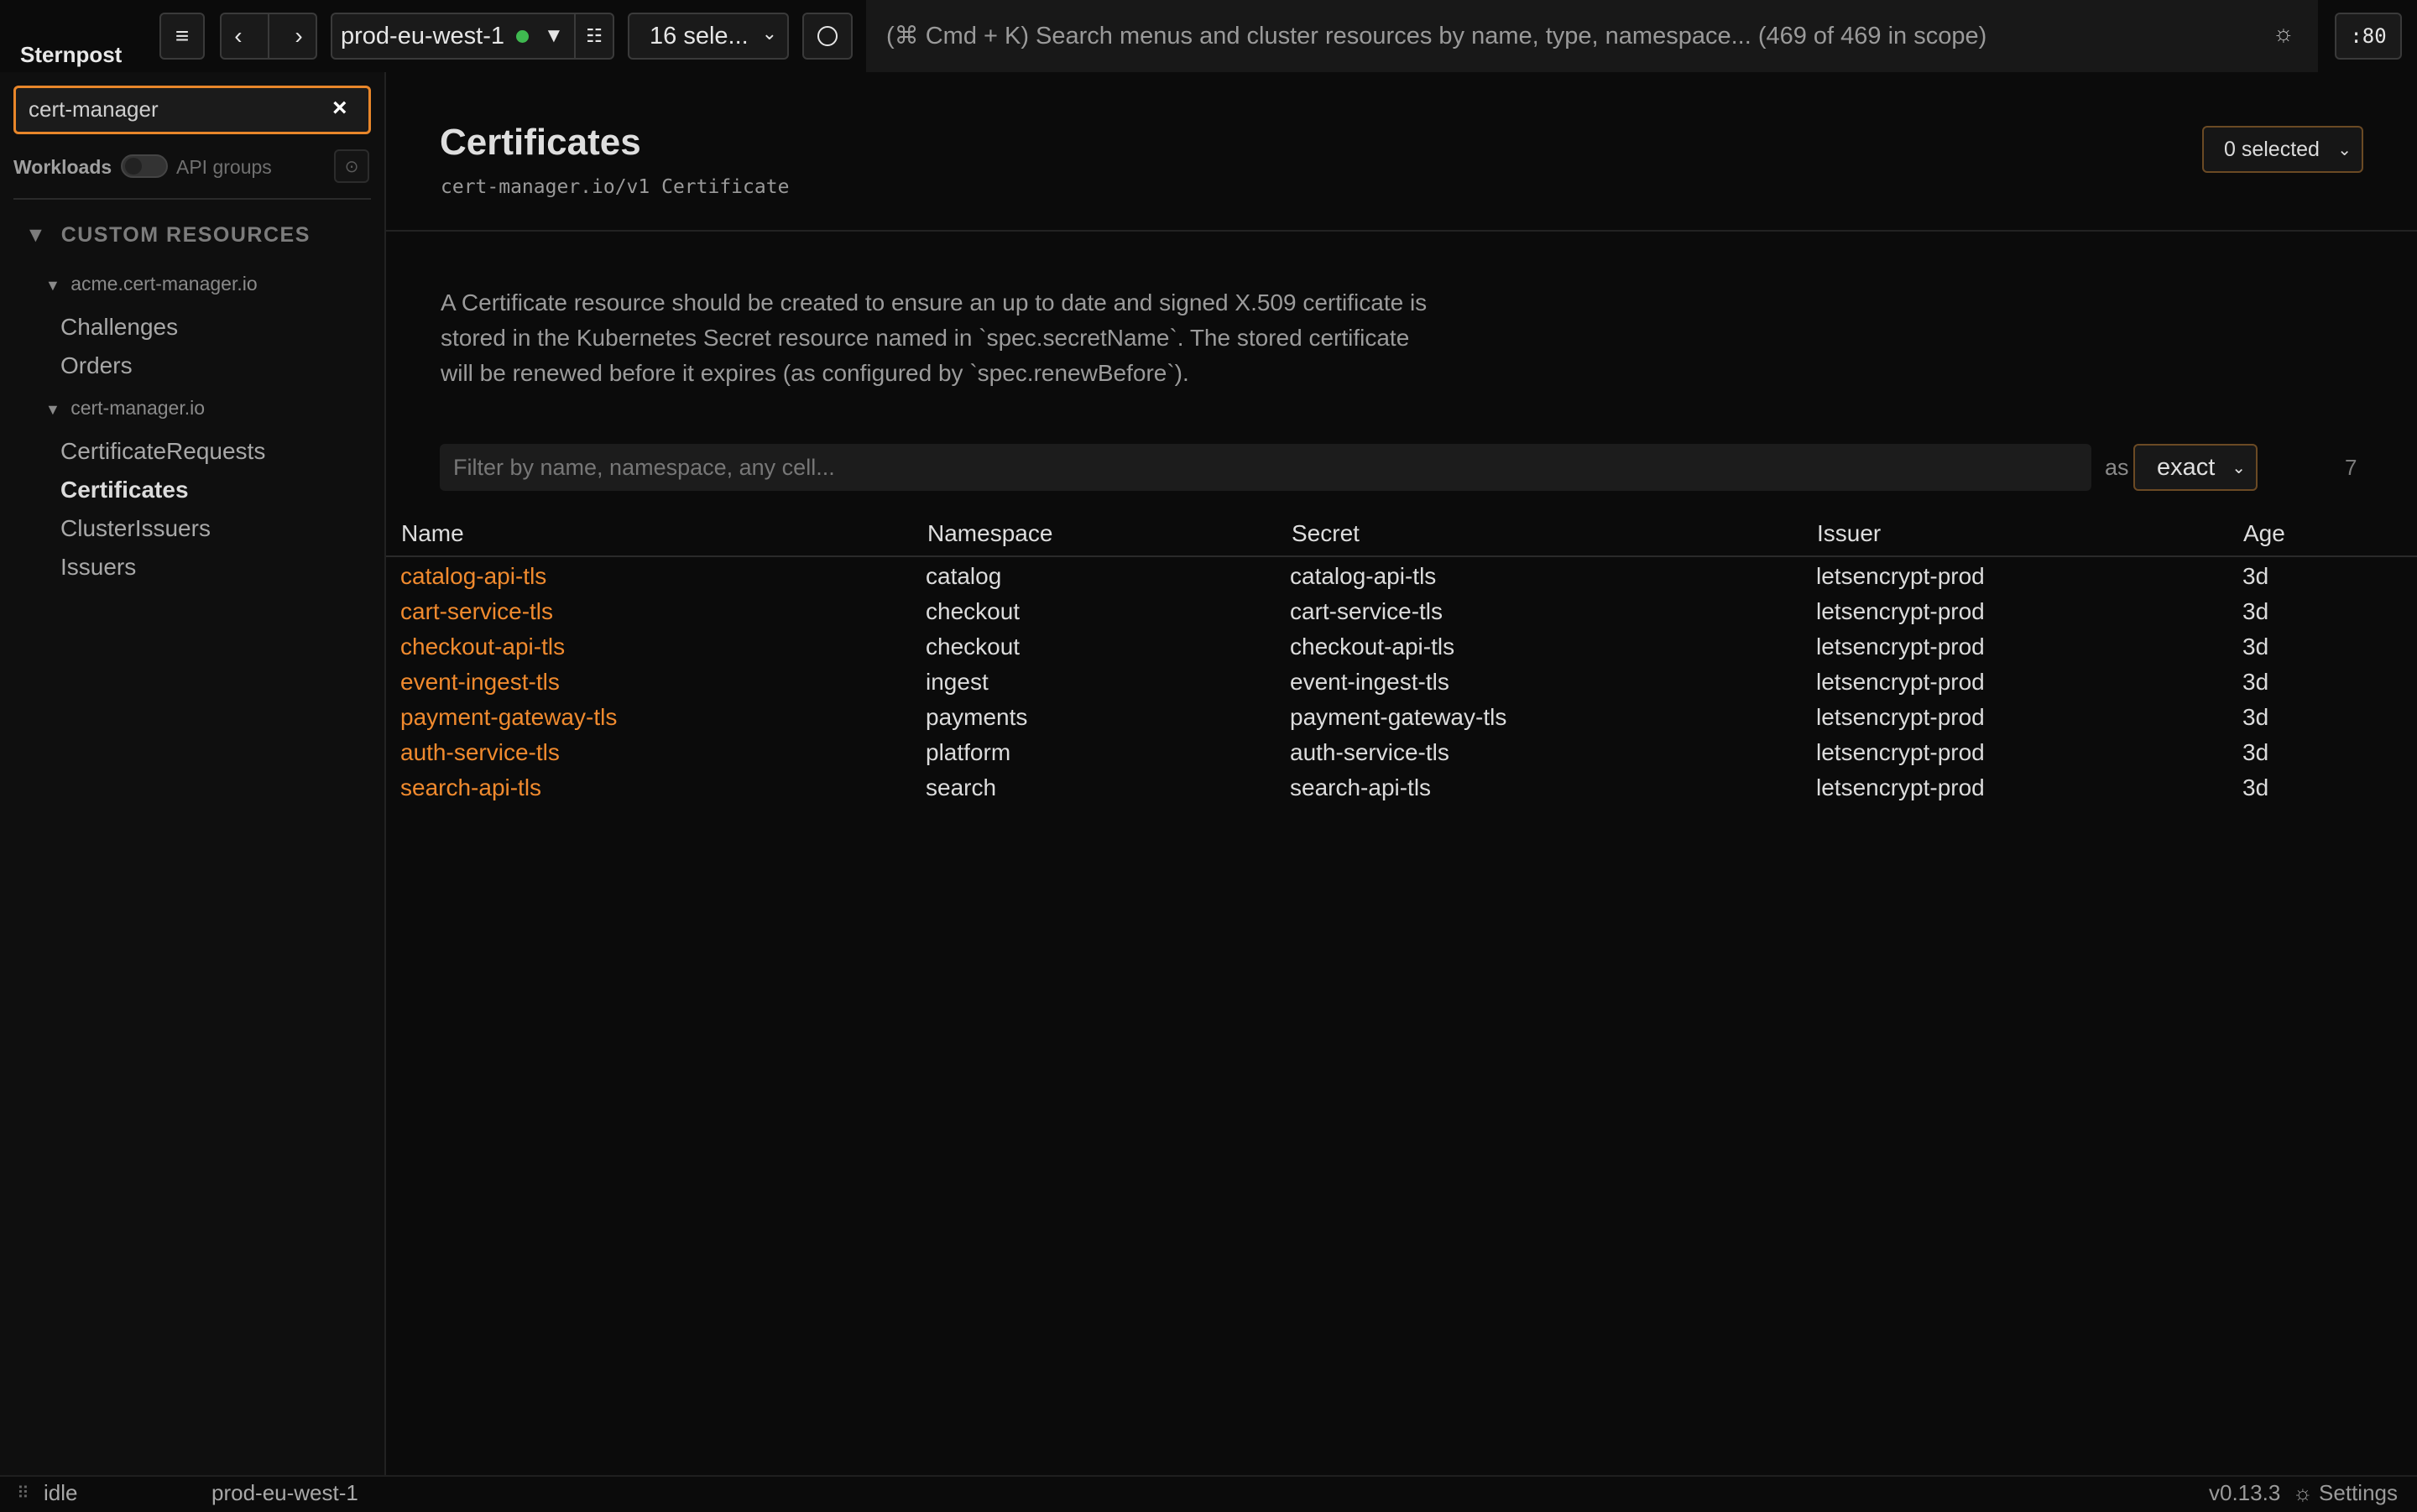 The width and height of the screenshot is (2417, 1512). What do you see at coordinates (138, 408) in the screenshot?
I see `group-label: cert-manager.io` at bounding box center [138, 408].